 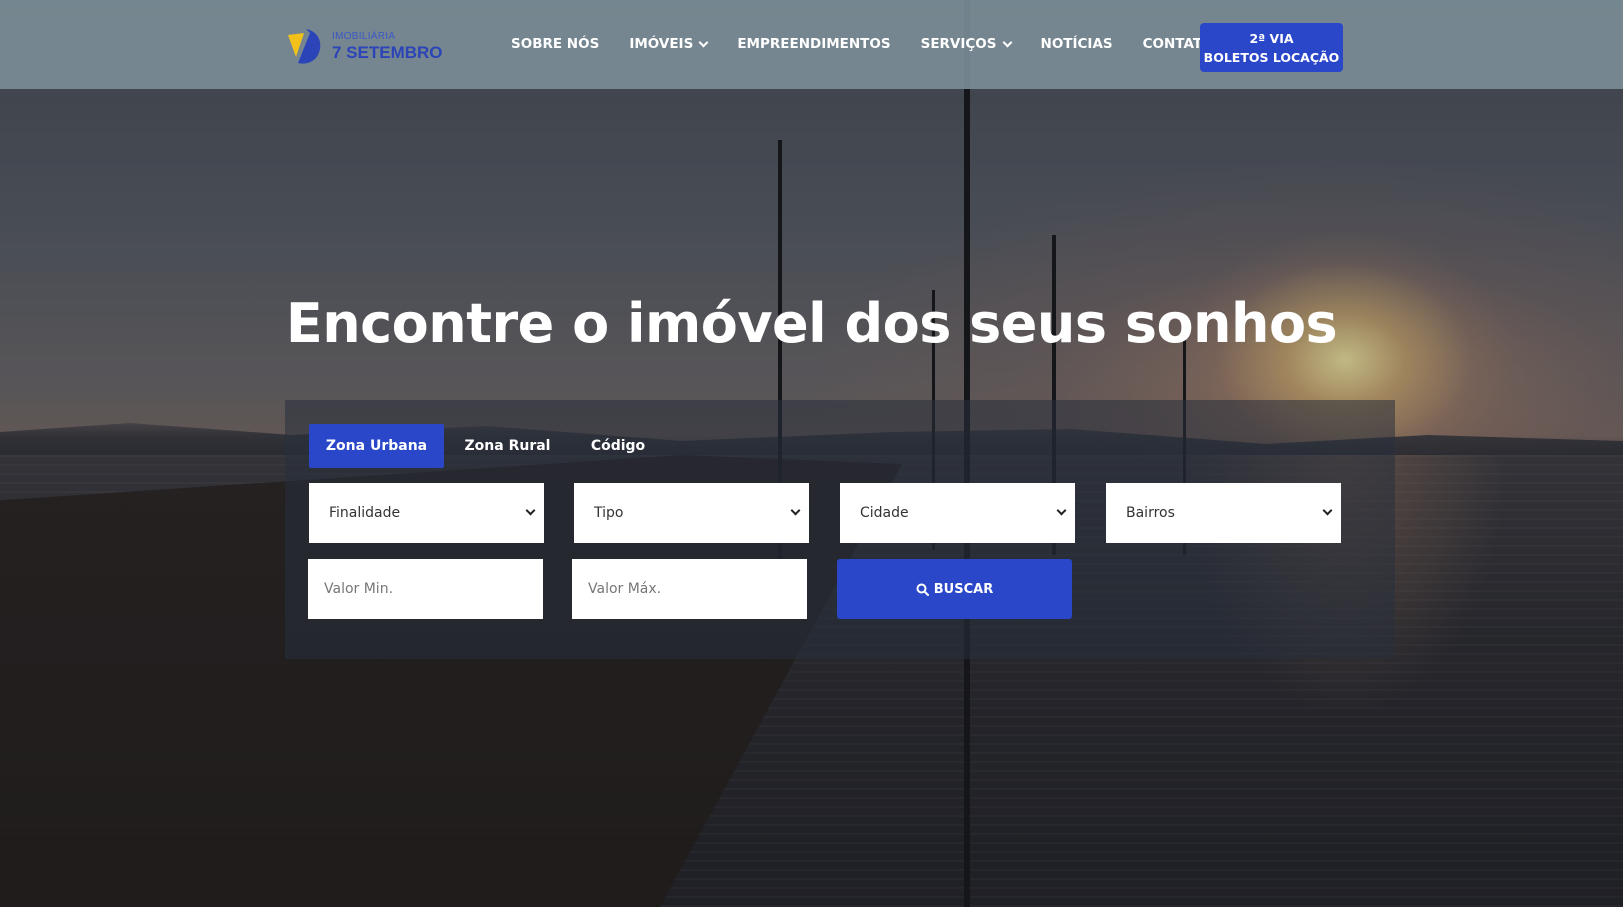 I want to click on nav-item-label: SOBRE NÓS, so click(x=555, y=44).